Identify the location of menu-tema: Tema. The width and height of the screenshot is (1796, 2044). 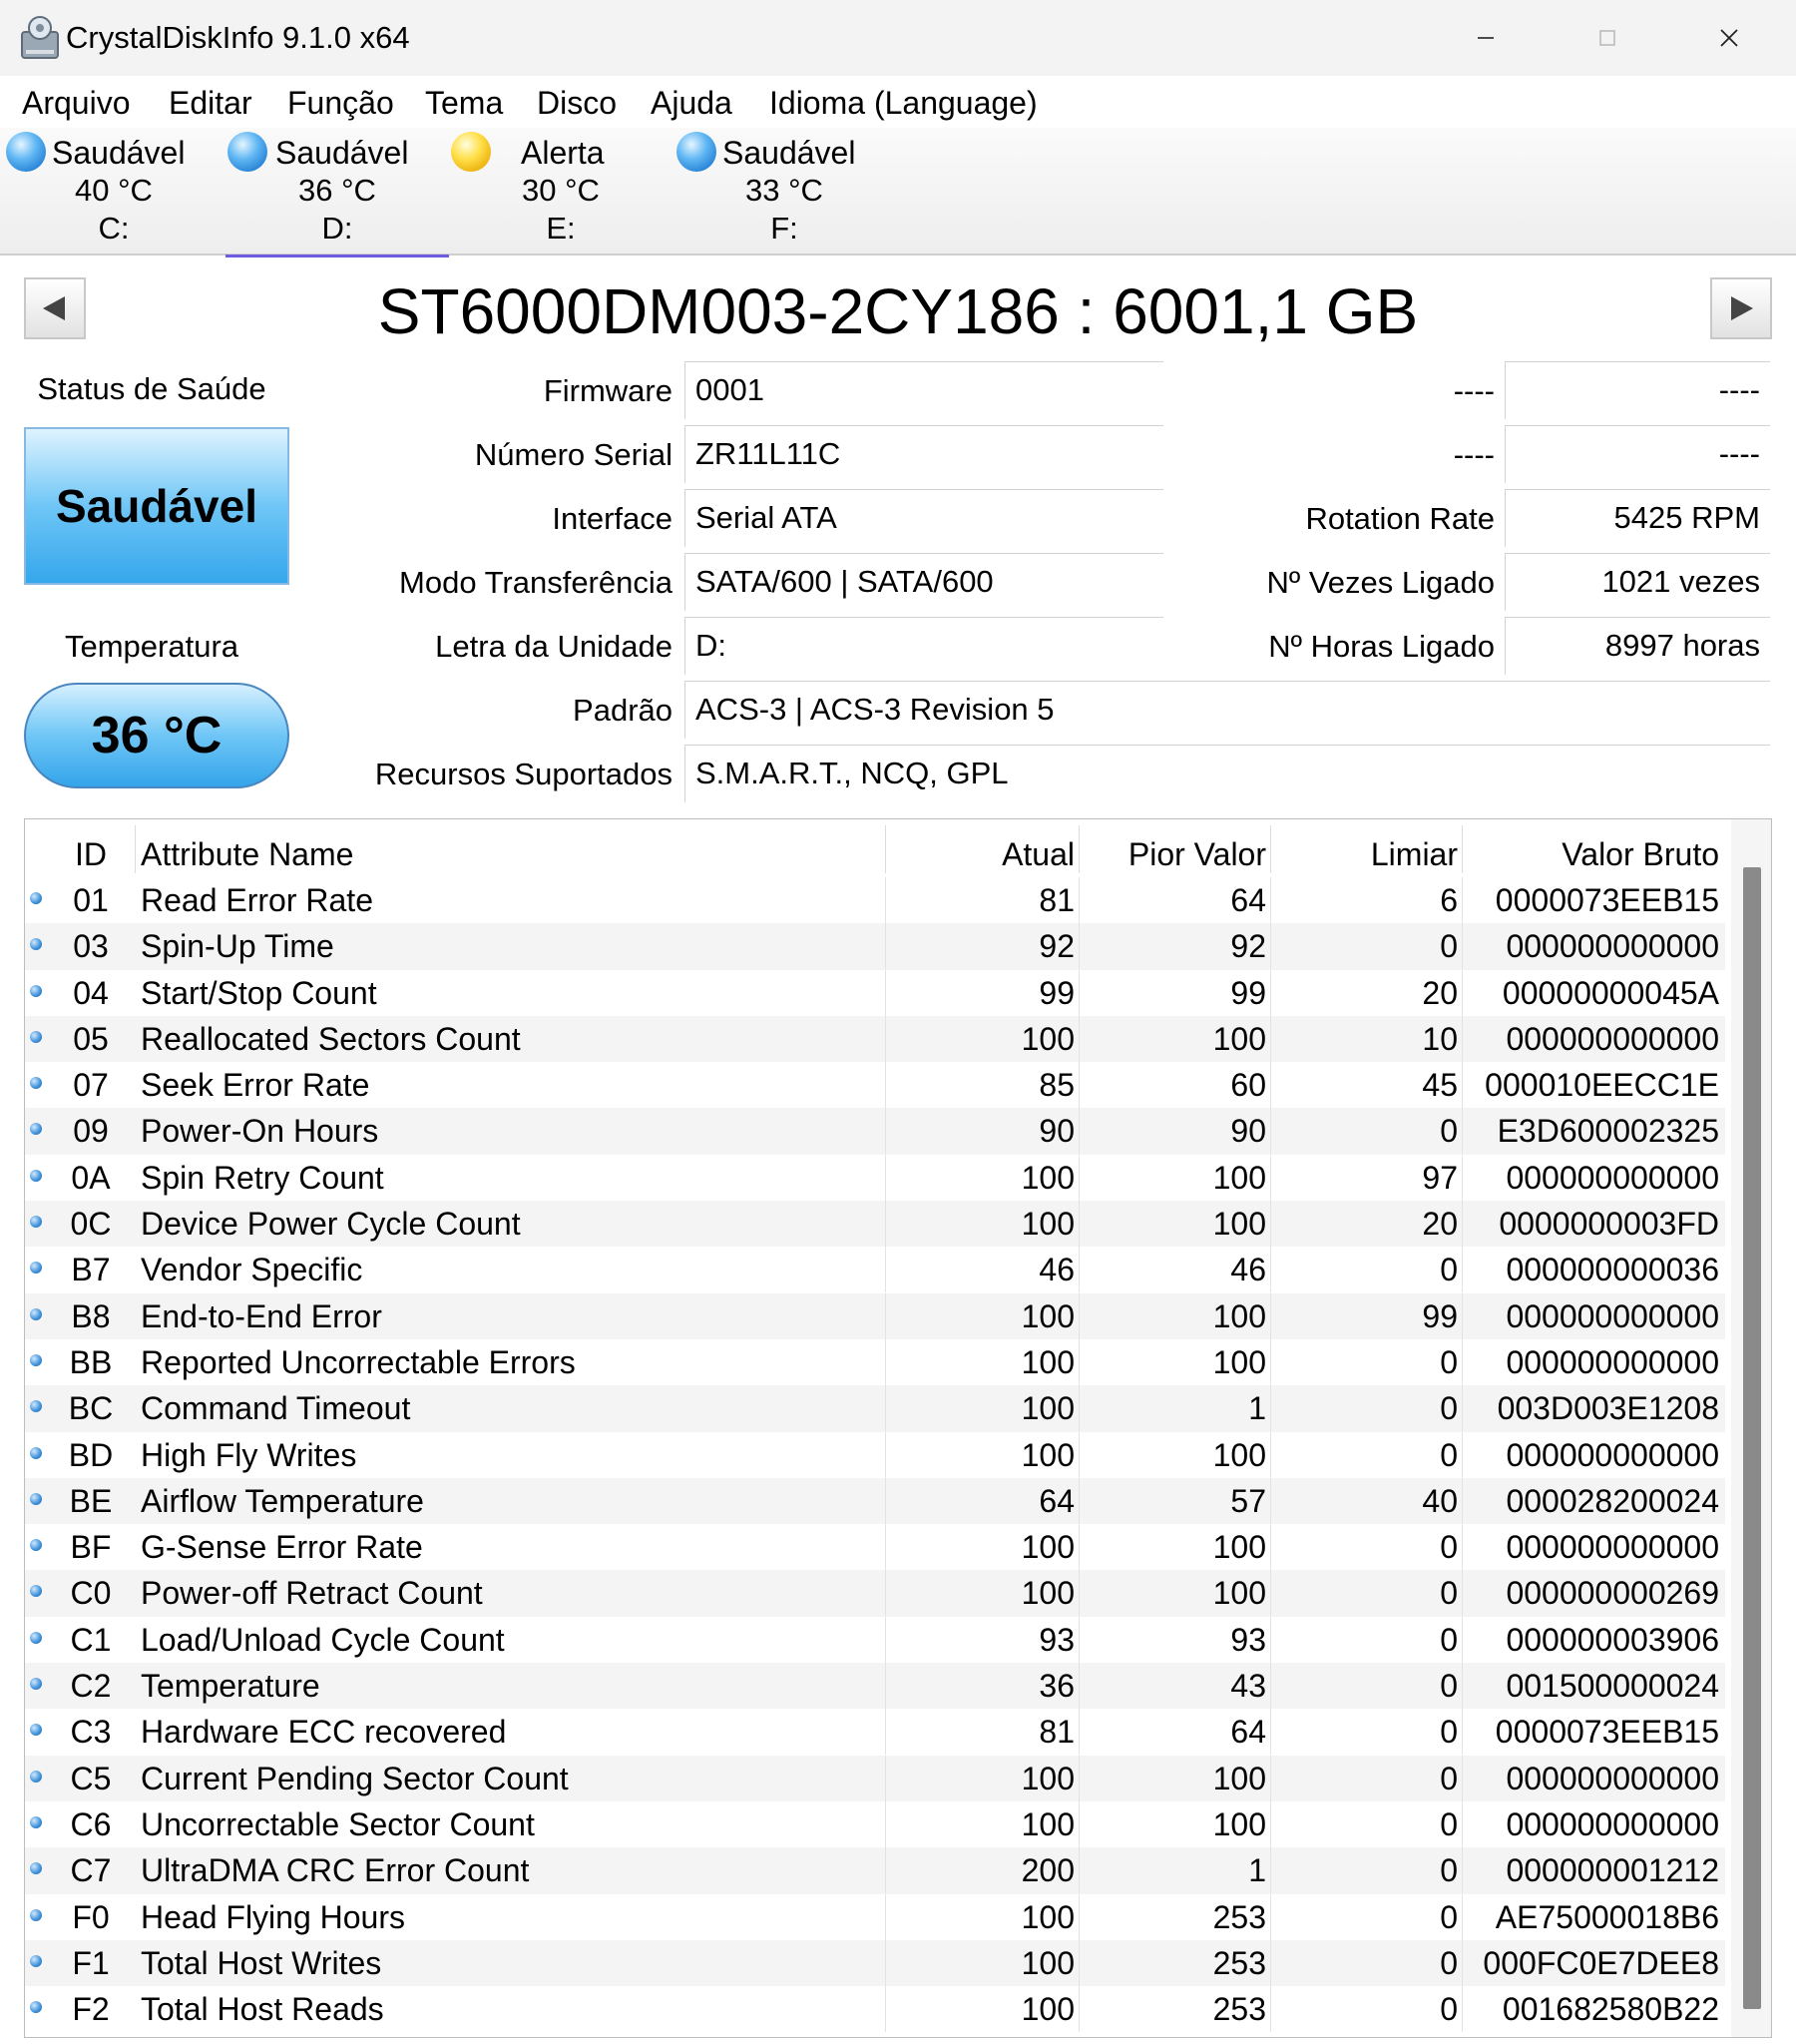
(464, 103).